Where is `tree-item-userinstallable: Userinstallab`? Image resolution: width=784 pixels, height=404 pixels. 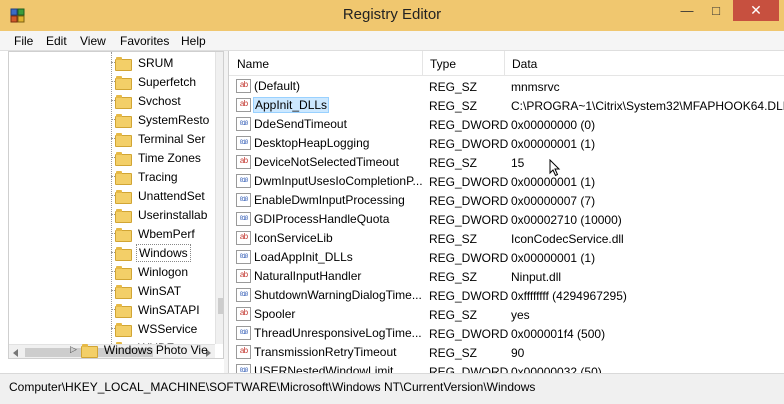
tree-item-userinstallable: Userinstallab is located at coordinates (160, 214).